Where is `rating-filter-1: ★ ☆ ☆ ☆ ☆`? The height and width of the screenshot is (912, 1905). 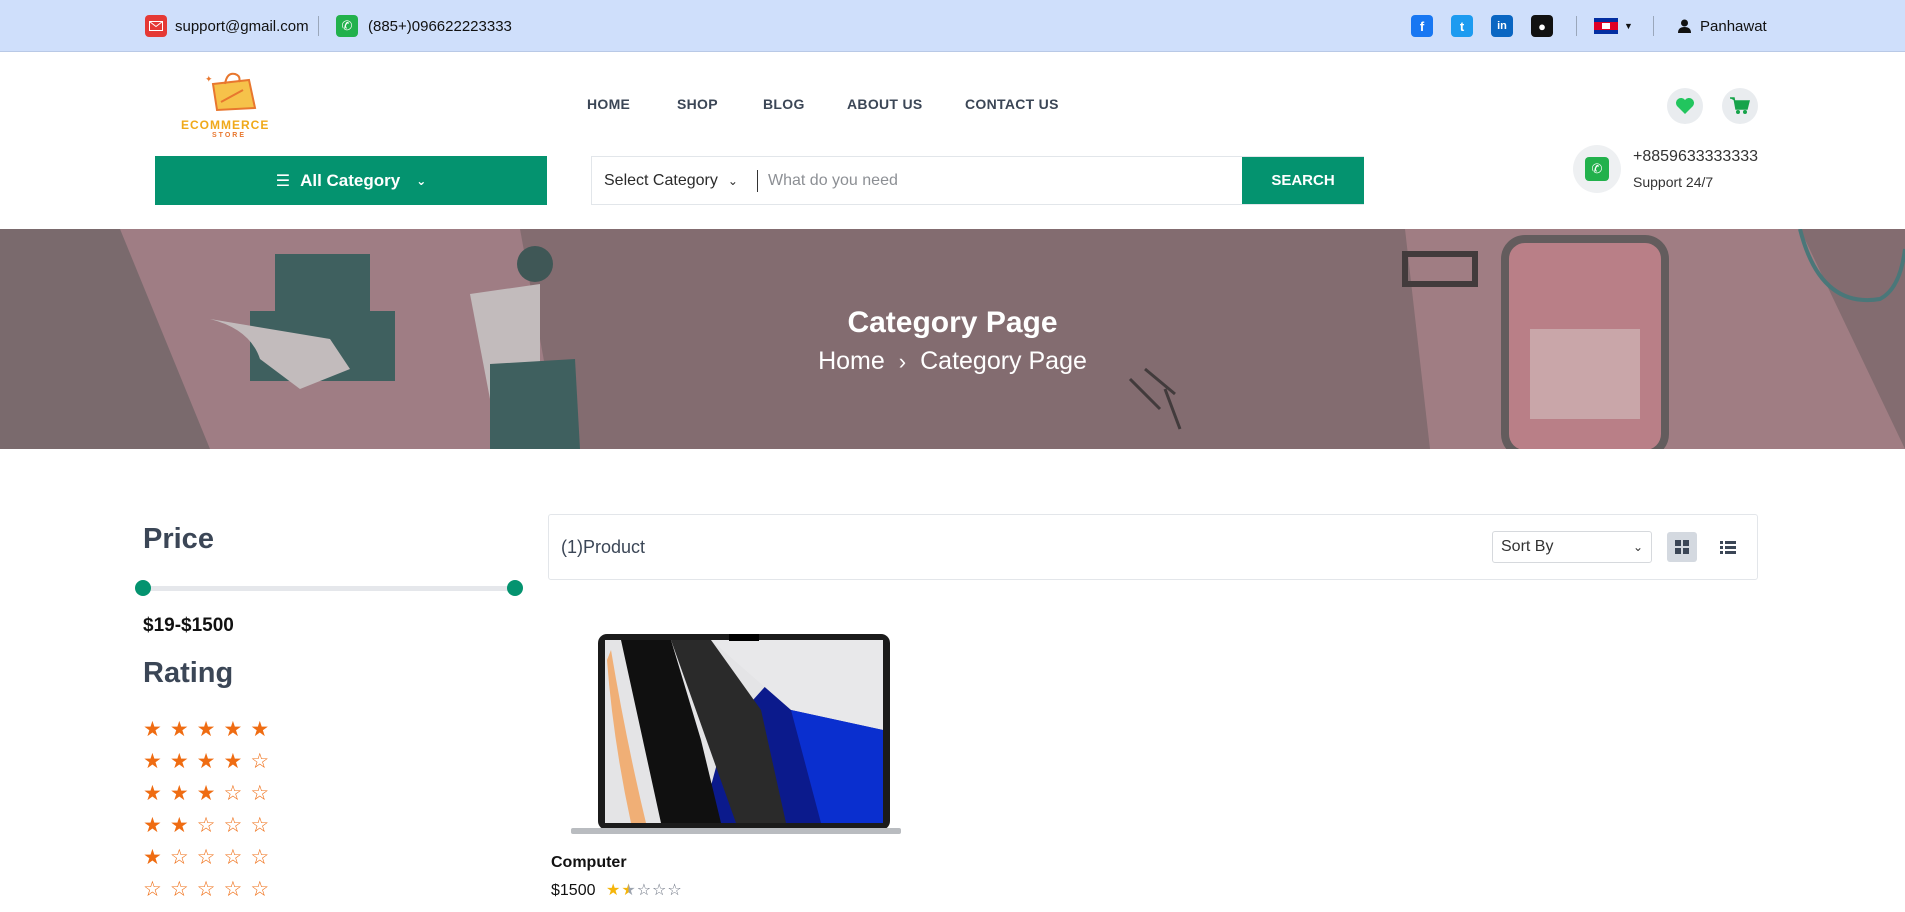
rating-filter-1: ★ ☆ ☆ ☆ ☆ is located at coordinates (206, 857).